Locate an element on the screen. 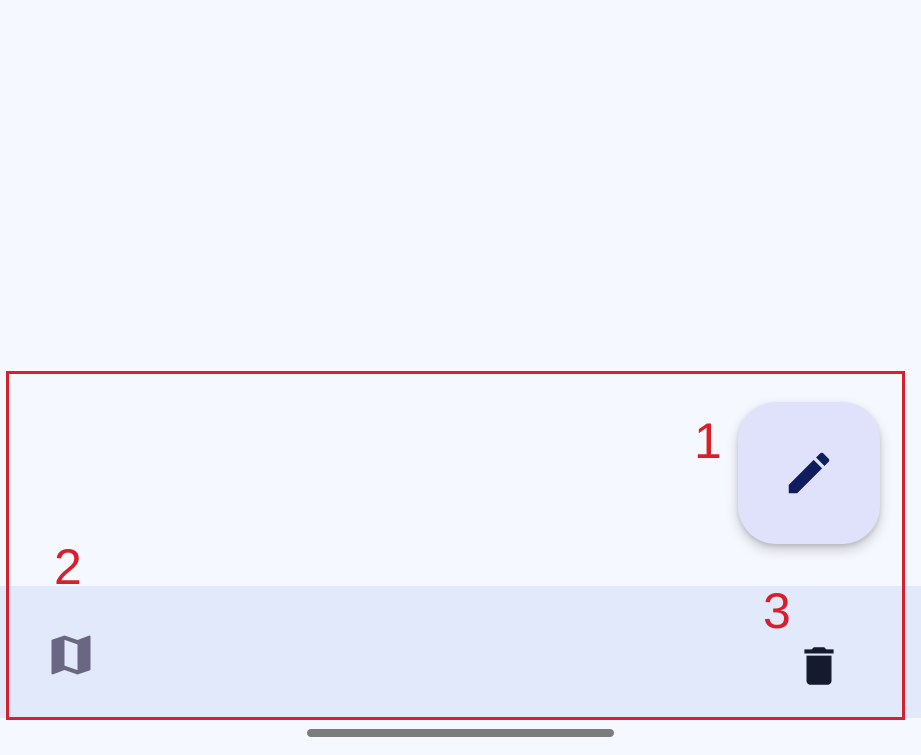 This screenshot has width=921, height=755. home-indicator is located at coordinates (460, 733).